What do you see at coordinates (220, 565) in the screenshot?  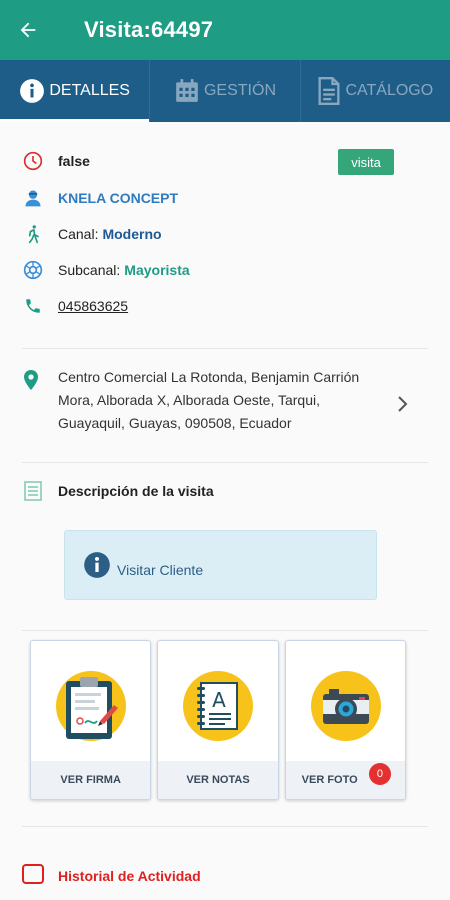 I see `visit-notice: Visitar Cliente` at bounding box center [220, 565].